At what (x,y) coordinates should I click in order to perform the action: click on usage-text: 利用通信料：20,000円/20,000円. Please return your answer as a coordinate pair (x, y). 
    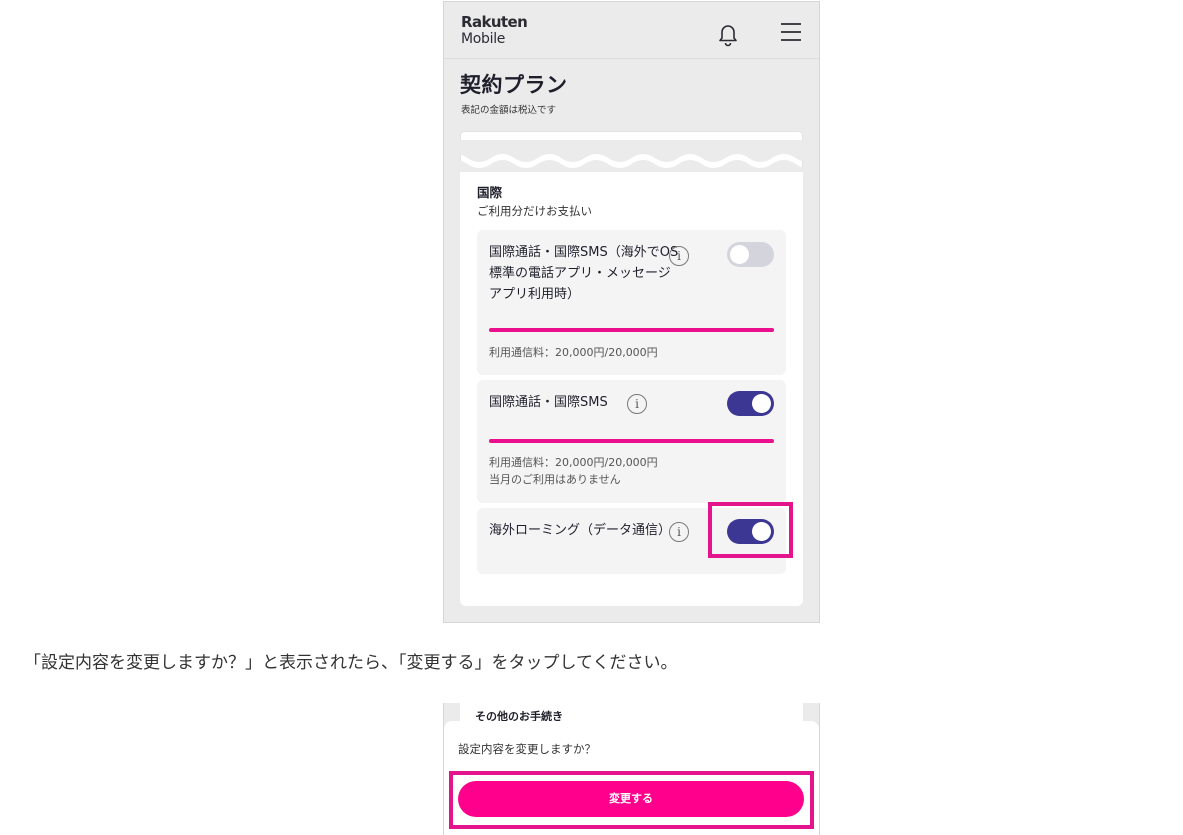
    Looking at the image, I should click on (573, 352).